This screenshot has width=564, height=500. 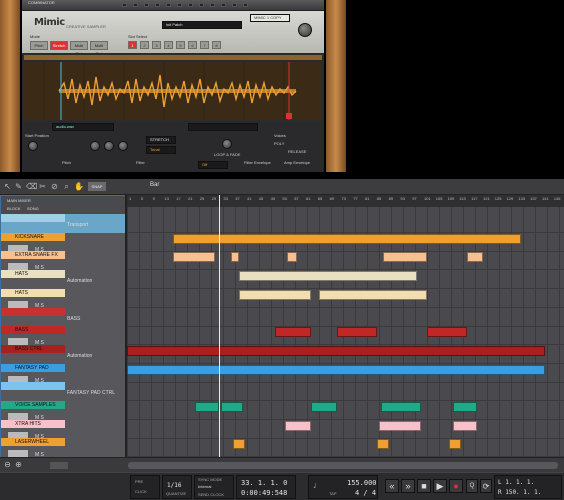 I want to click on track-name: BASS CTRL, so click(x=33, y=348).